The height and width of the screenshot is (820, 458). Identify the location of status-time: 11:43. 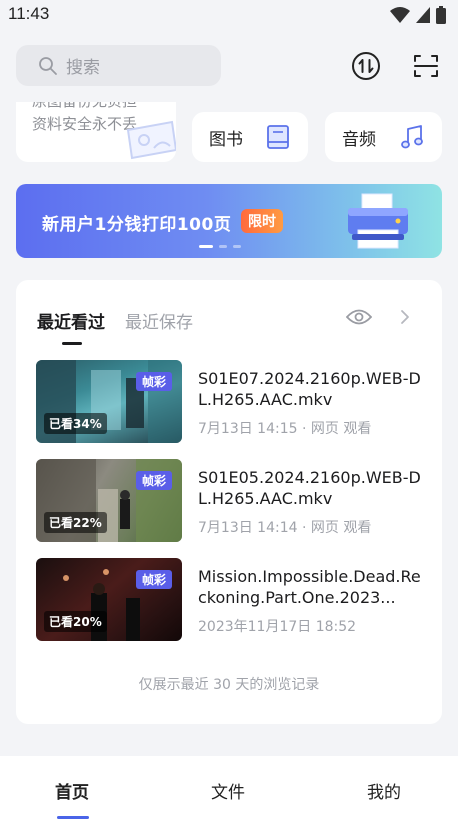
(29, 13).